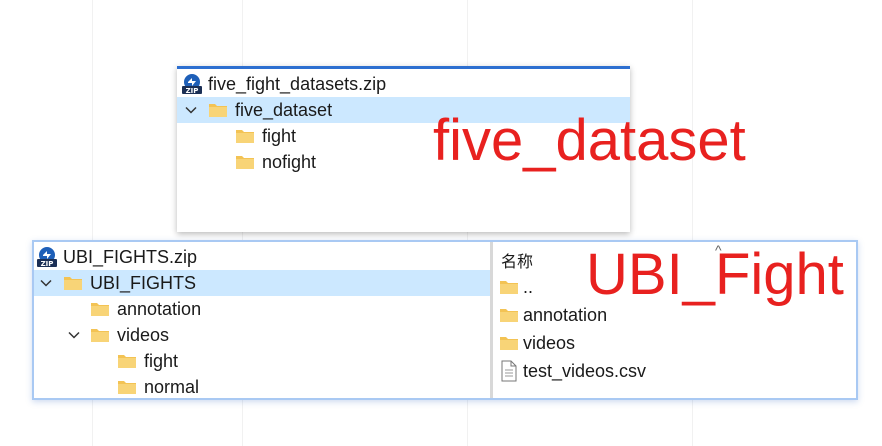  Describe the element at coordinates (143, 282) in the screenshot. I see `tree-item-label: UBI_FIGHTS` at that location.